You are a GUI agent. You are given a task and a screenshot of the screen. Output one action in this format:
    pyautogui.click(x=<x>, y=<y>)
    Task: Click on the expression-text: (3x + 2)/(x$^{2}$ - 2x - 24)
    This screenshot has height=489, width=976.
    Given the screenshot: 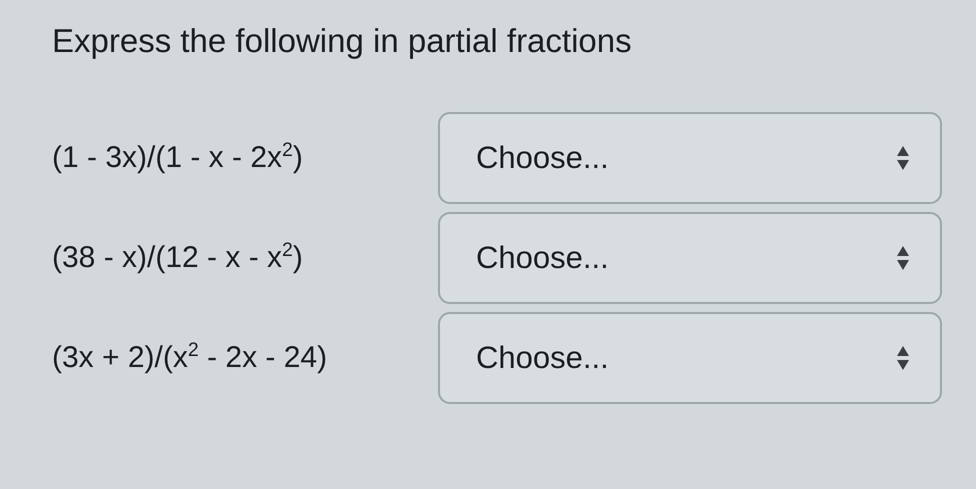 What is the action you would take?
    pyautogui.click(x=190, y=357)
    